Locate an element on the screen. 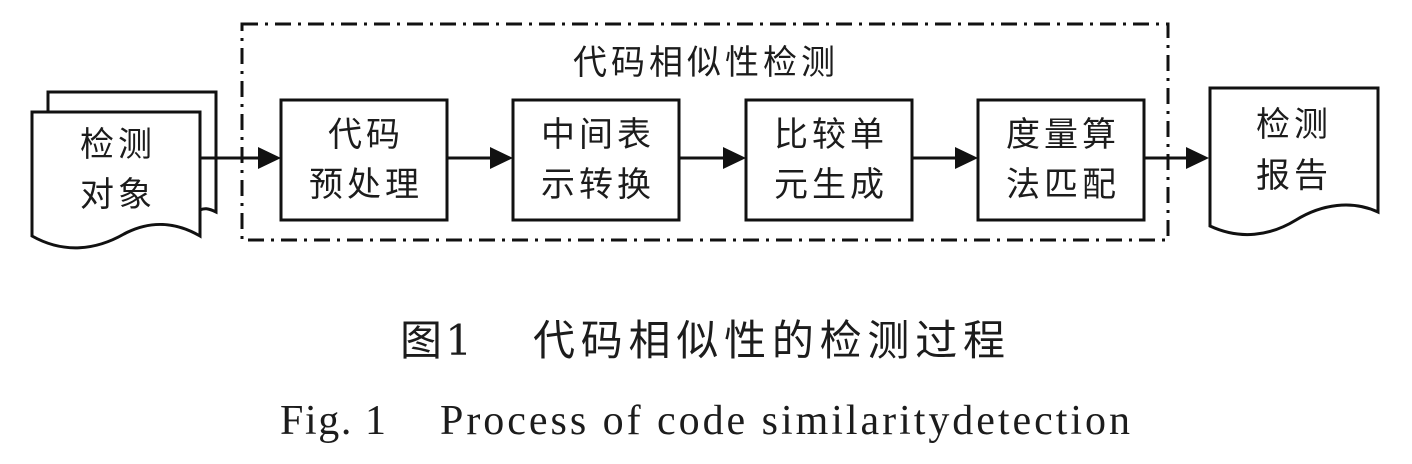 The height and width of the screenshot is (464, 1412). step-label-line-2: 预处理 is located at coordinates (366, 185).